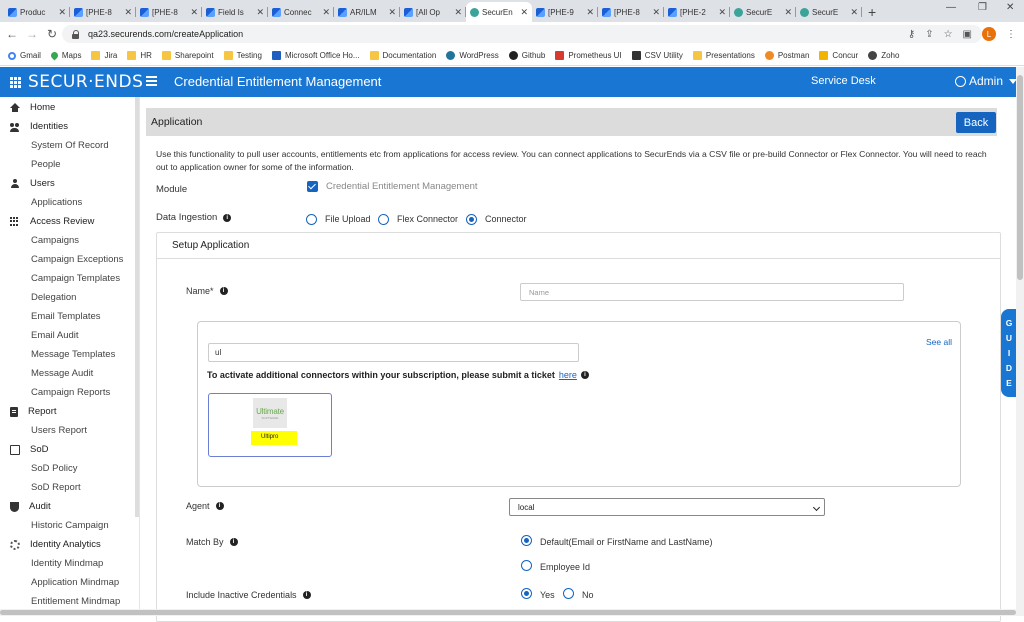 This screenshot has width=1024, height=622. What do you see at coordinates (786, 55) in the screenshot?
I see `bookmark-item: Postman` at bounding box center [786, 55].